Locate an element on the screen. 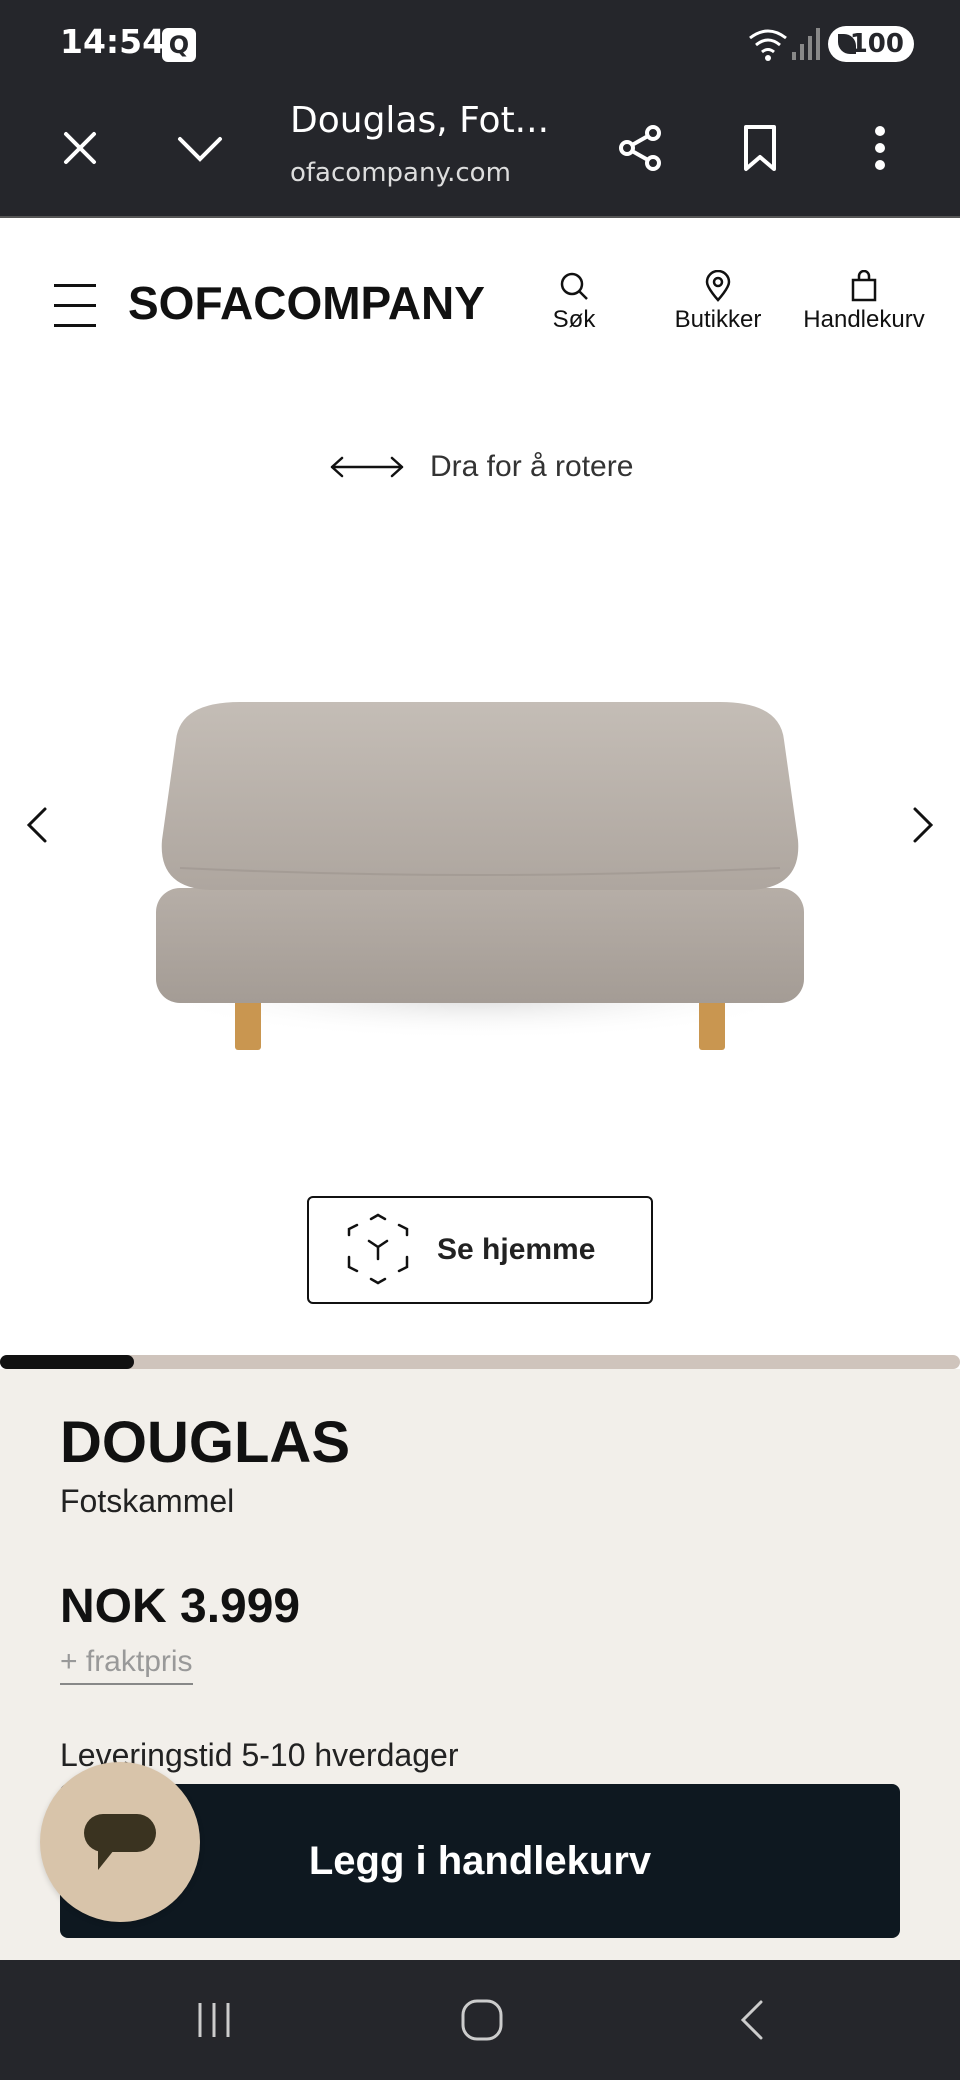 This screenshot has height=2080, width=960. status-bar: 14:54 Q 100 is located at coordinates (480, 44).